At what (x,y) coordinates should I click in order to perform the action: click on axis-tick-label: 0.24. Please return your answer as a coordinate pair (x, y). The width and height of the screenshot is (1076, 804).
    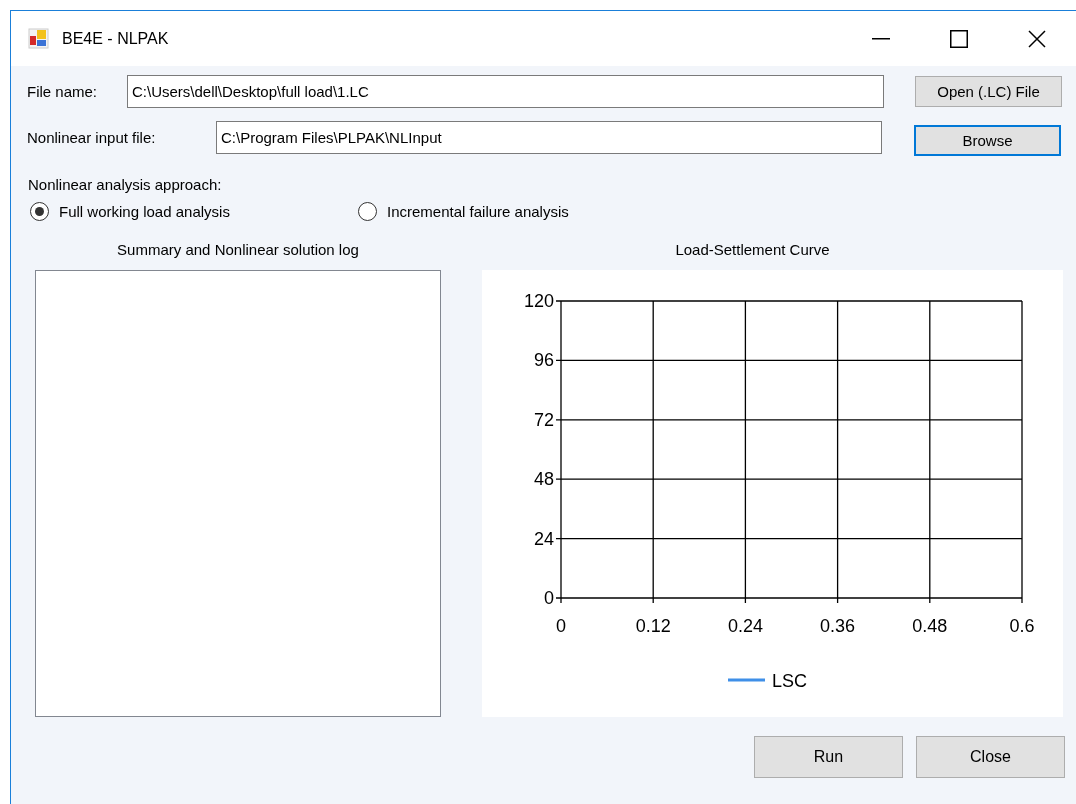
    Looking at the image, I should click on (745, 626).